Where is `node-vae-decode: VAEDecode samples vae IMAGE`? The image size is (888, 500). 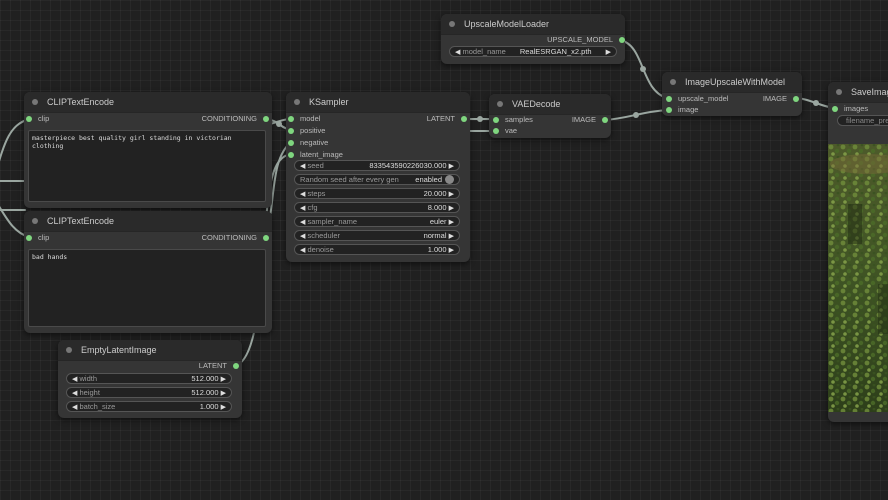
node-vae-decode: VAEDecode samples vae IMAGE is located at coordinates (550, 116).